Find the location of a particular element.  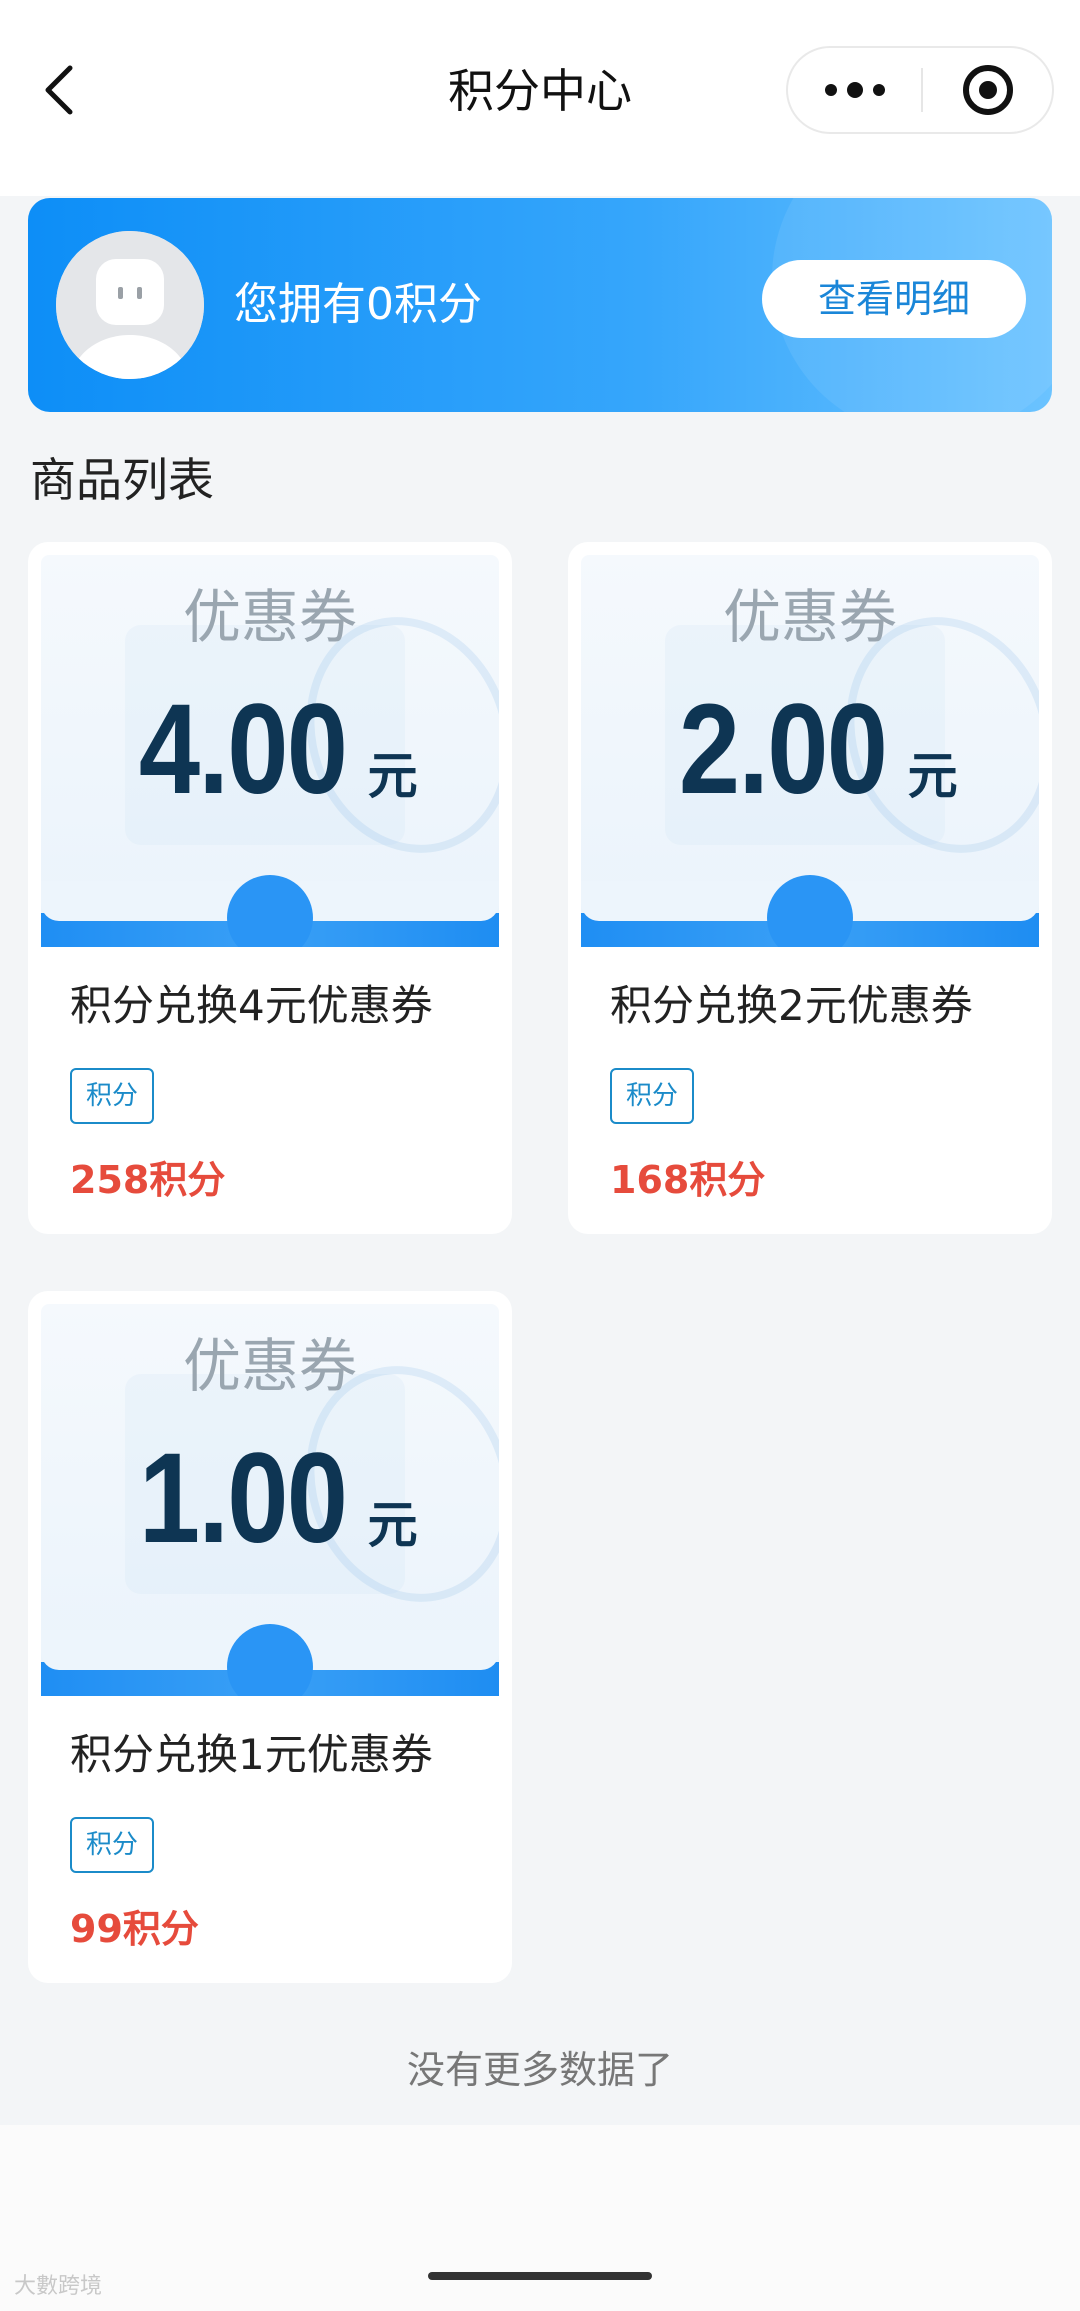

robot-avatar-icon is located at coordinates (130, 305).